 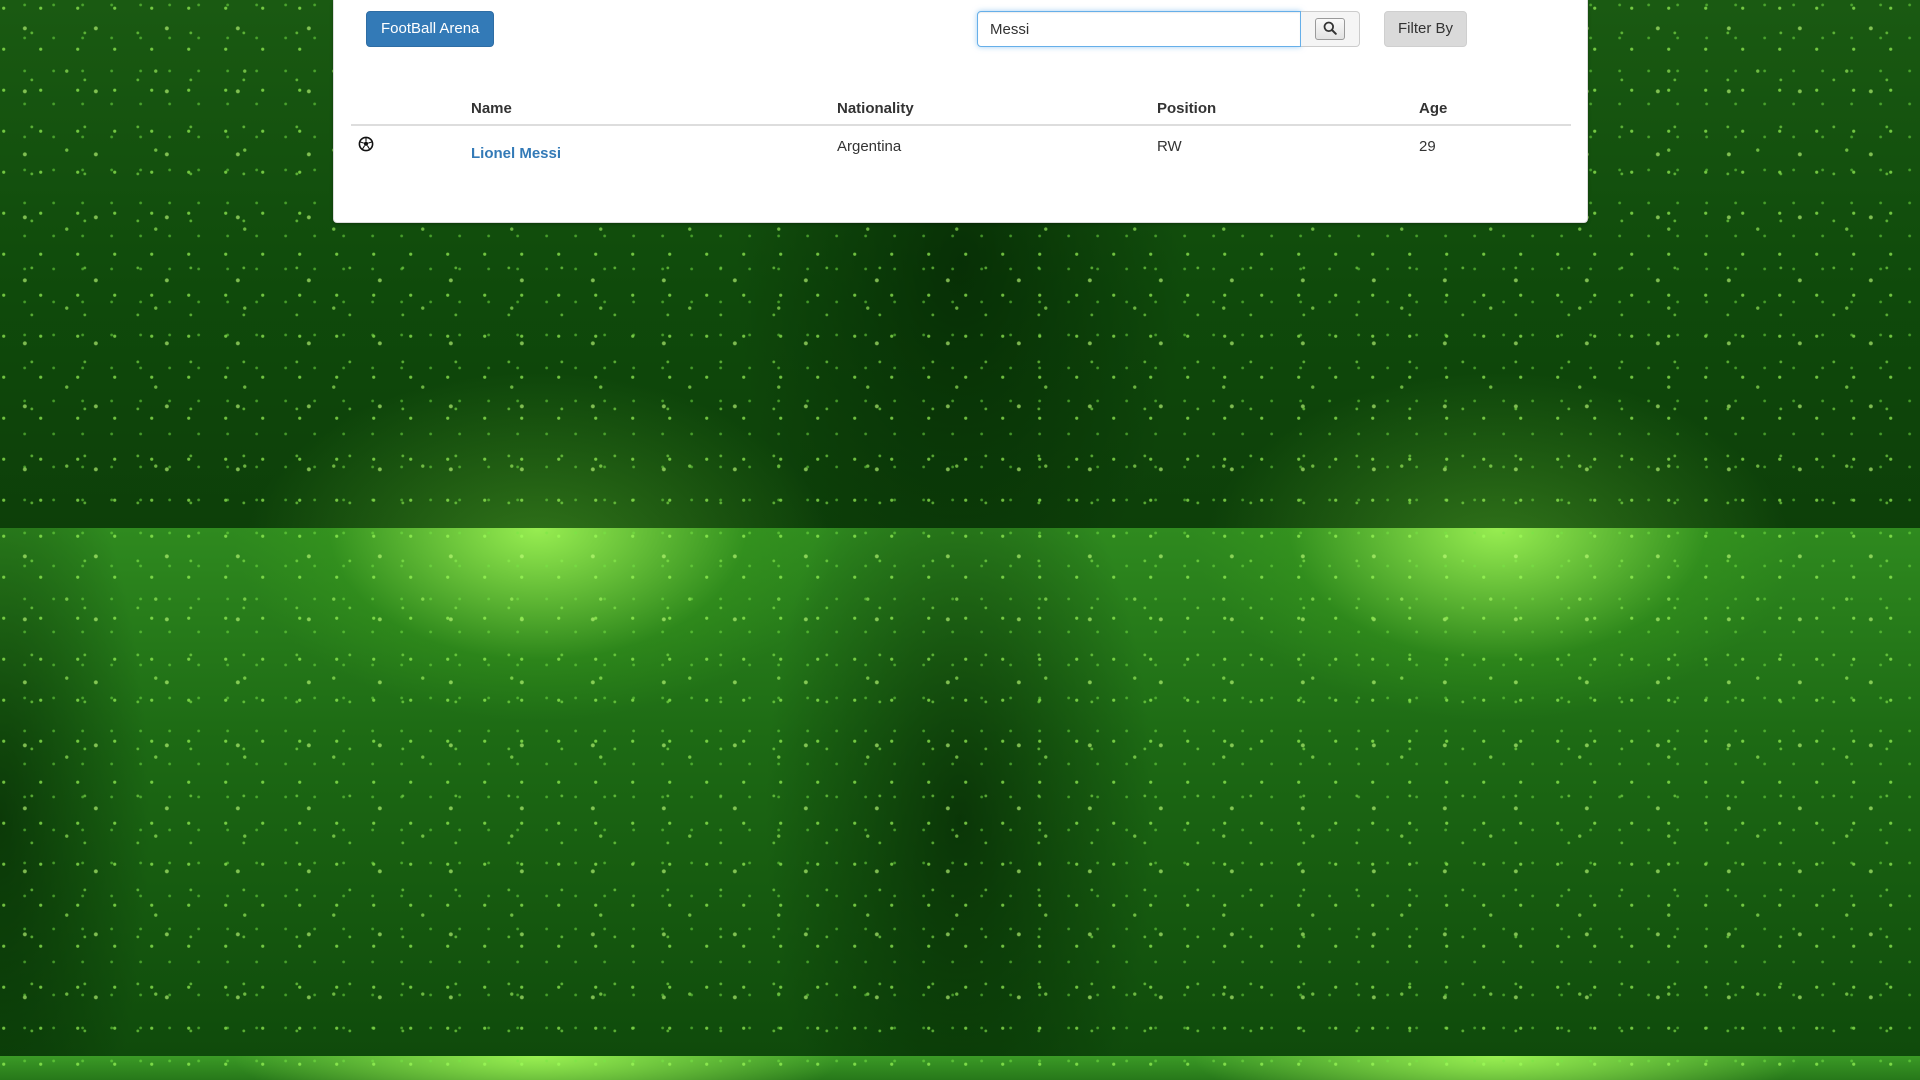 I want to click on table-header-row: Name Nationality Position Age, so click(x=961, y=109).